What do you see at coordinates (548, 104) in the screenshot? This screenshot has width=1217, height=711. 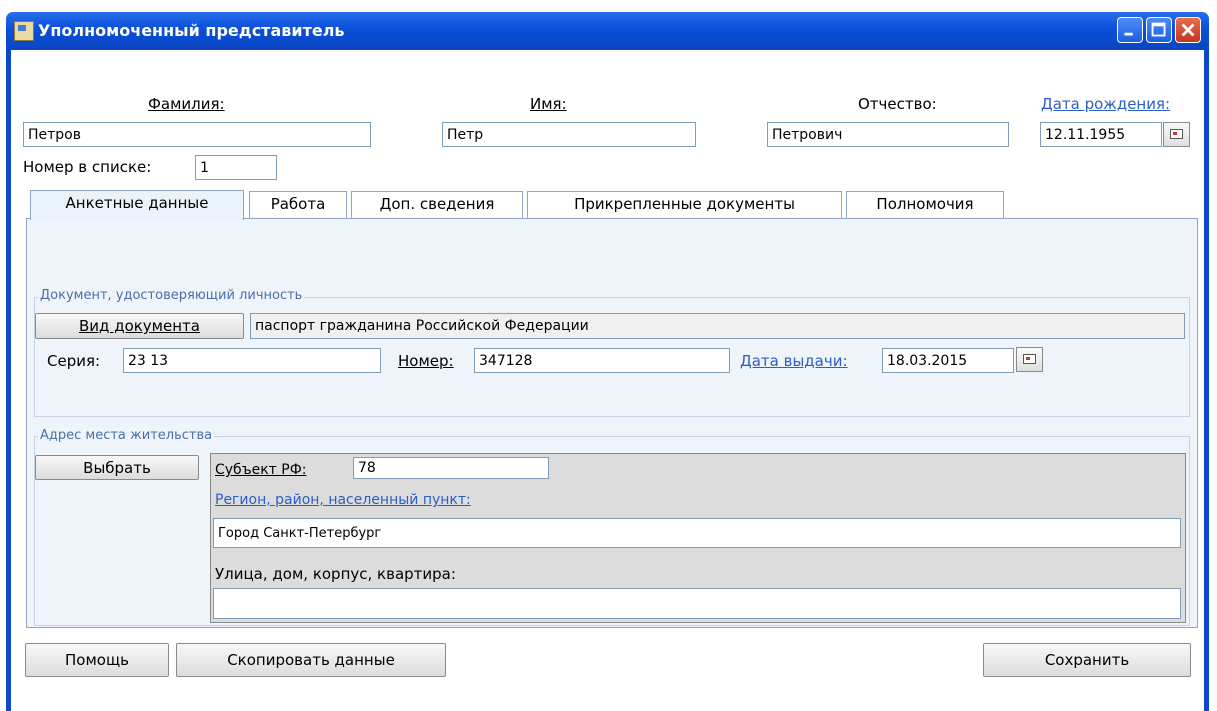 I see `name-label: Имя:` at bounding box center [548, 104].